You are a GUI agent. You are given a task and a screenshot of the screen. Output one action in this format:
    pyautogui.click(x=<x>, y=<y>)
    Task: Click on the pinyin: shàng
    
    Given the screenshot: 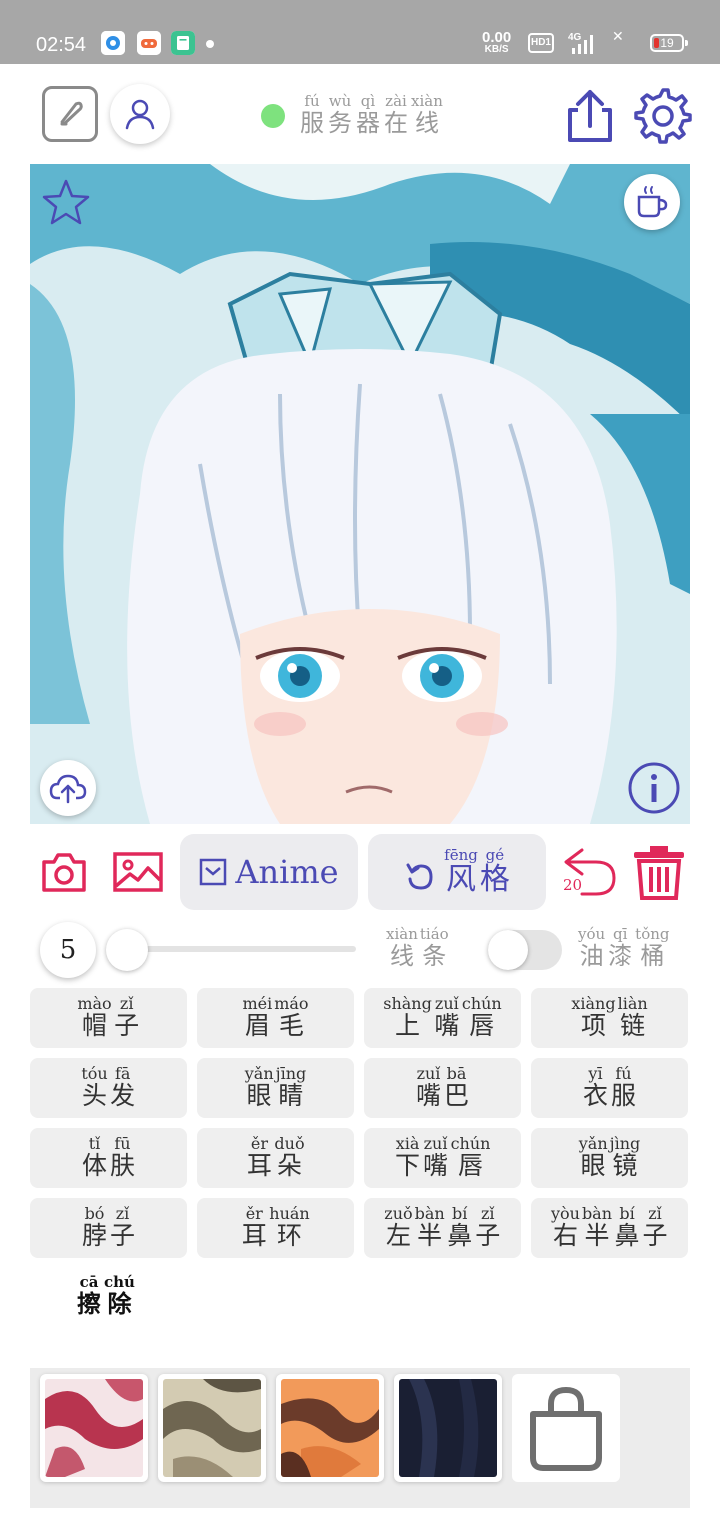 What is the action you would take?
    pyautogui.click(x=407, y=1003)
    